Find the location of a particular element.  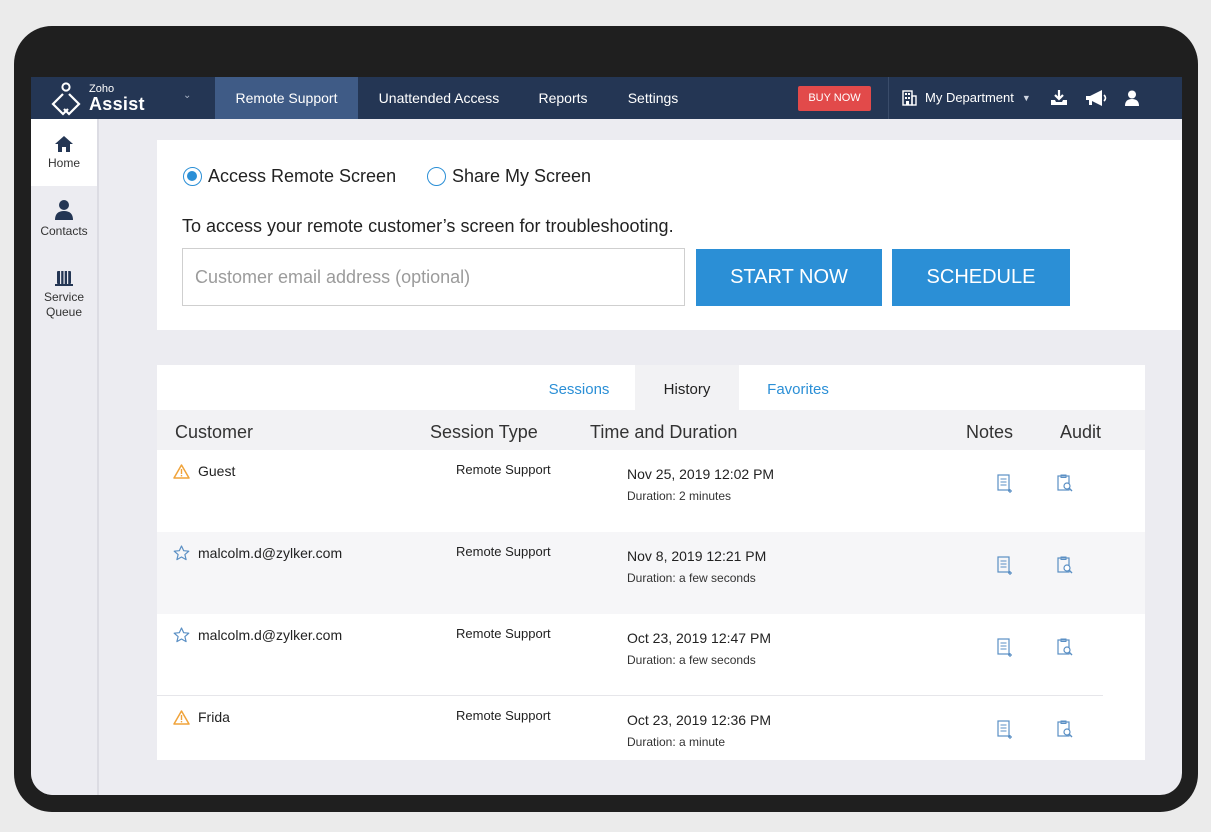

building-icon is located at coordinates (909, 98).